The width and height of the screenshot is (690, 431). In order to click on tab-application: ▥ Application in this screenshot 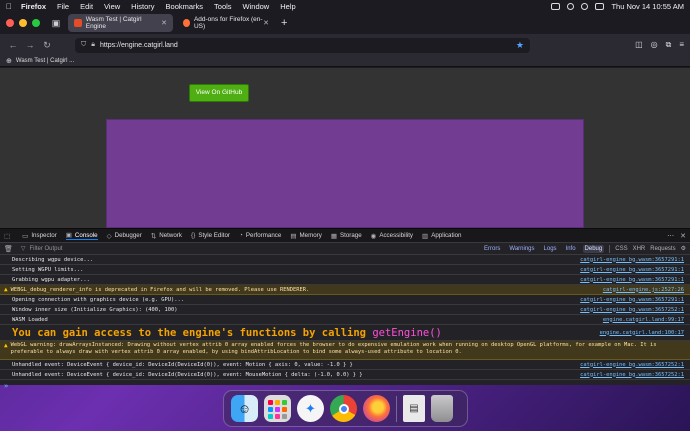, I will do `click(441, 236)`.